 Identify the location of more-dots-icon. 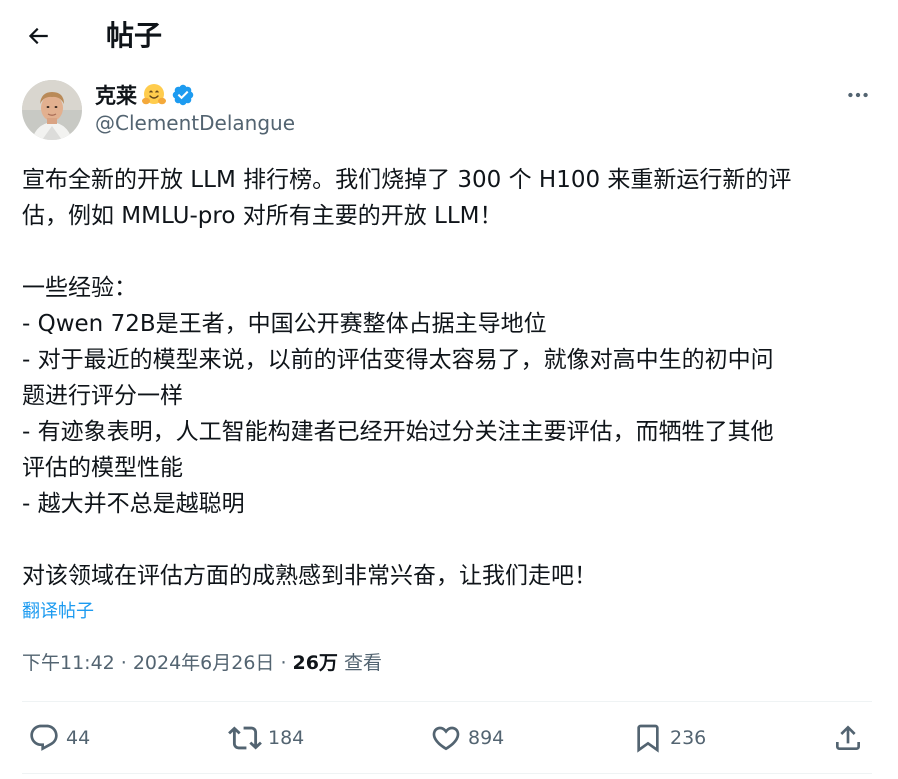
(858, 95).